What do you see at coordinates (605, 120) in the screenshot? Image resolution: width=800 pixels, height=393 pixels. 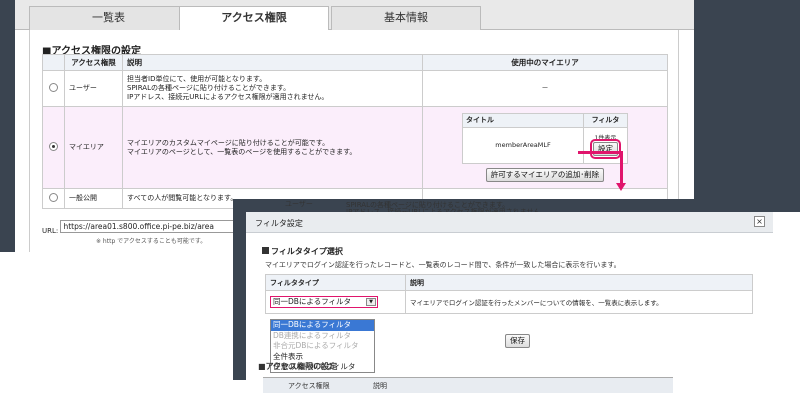 I see `inner-filter-header: フィルタ` at bounding box center [605, 120].